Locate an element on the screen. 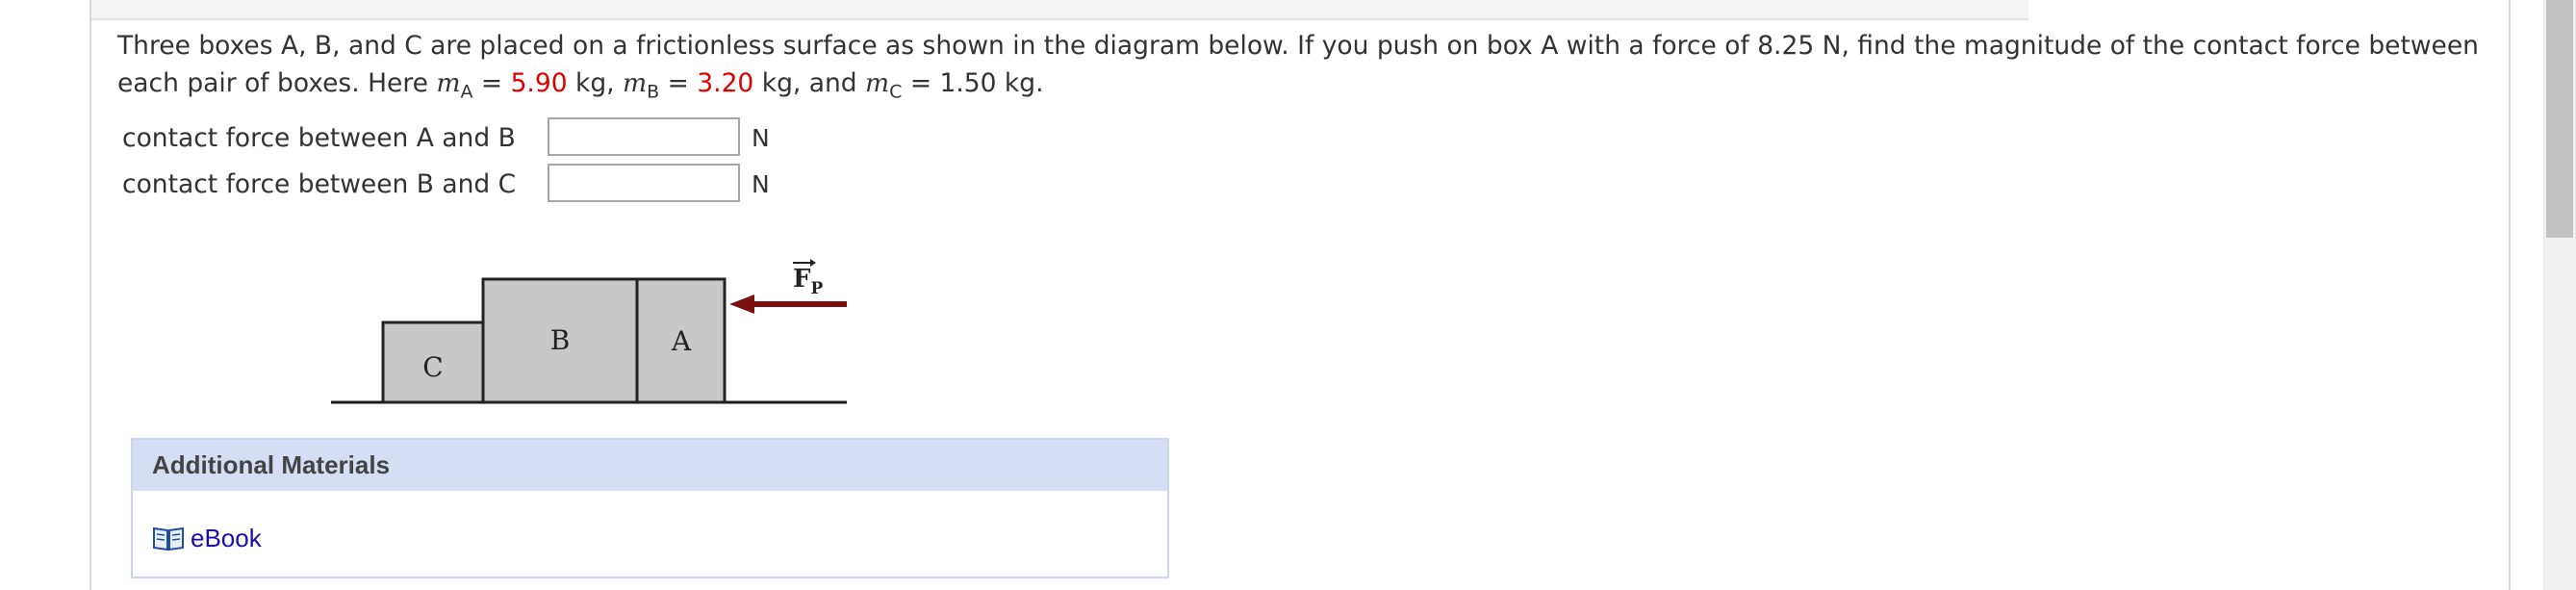 Image resolution: width=2576 pixels, height=590 pixels. answer-unit-bc: N is located at coordinates (761, 184).